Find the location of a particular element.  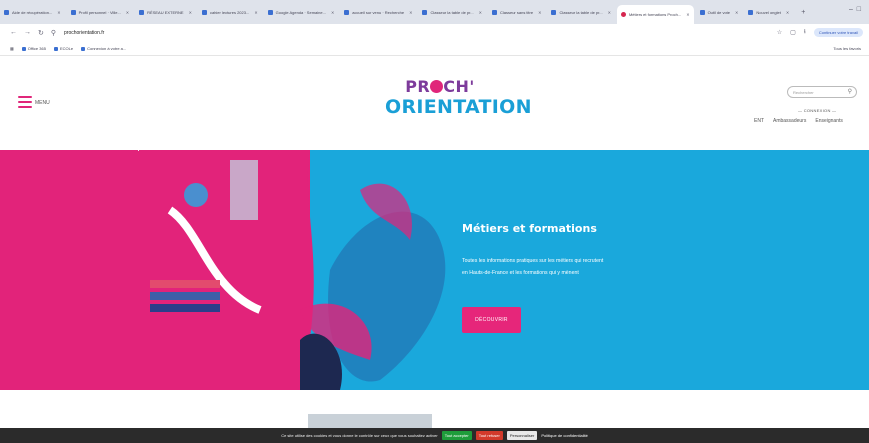

forward-icon: → is located at coordinates (27, 33).